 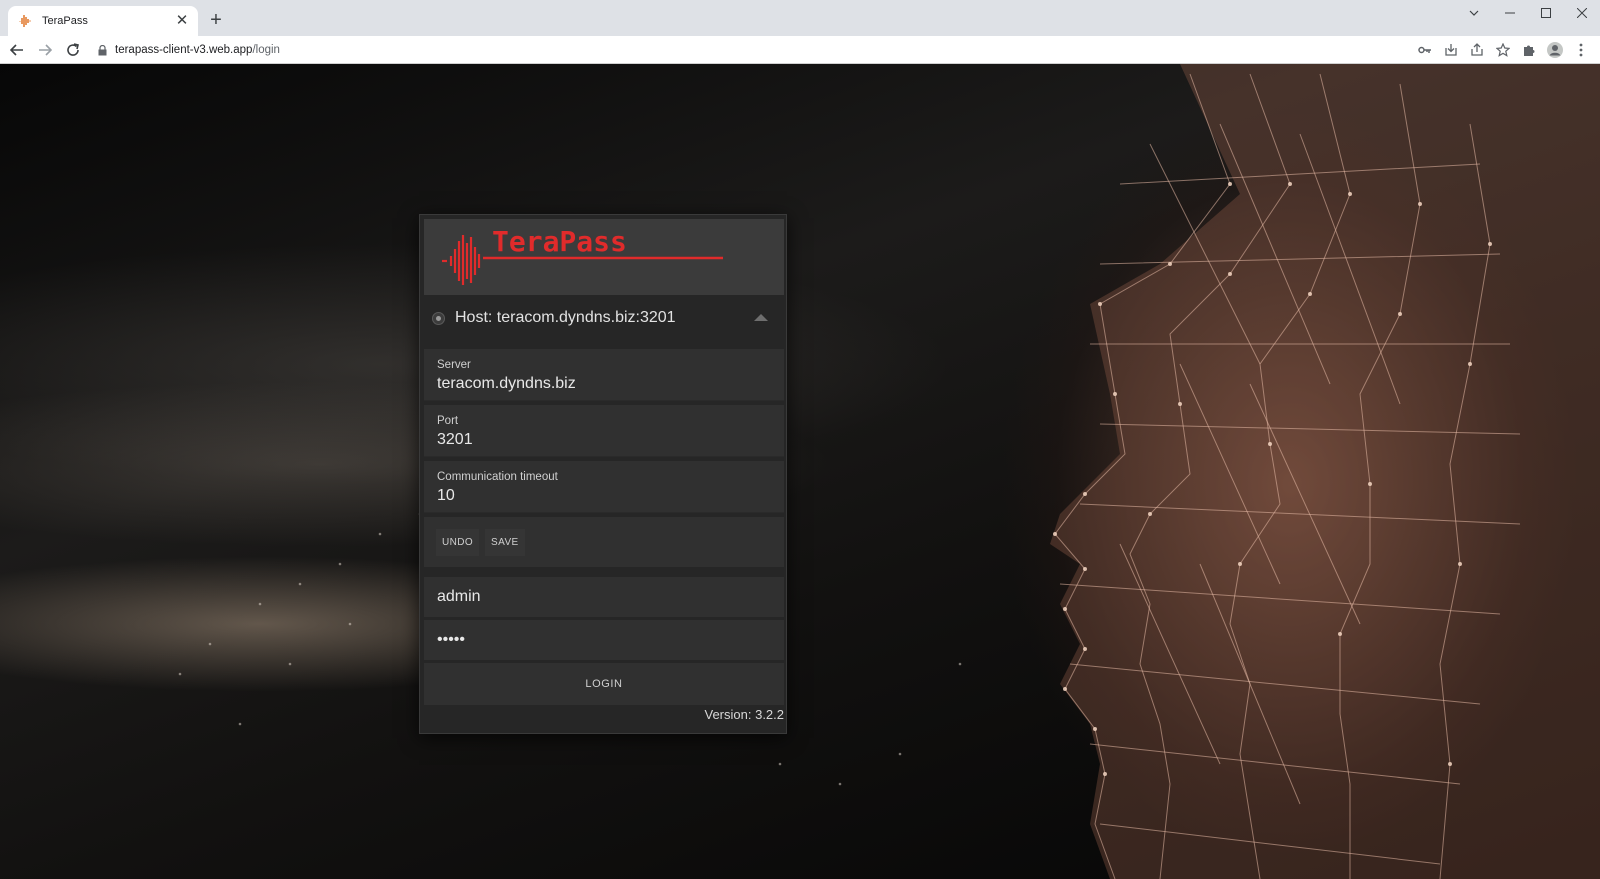 What do you see at coordinates (216, 20) in the screenshot?
I see `new-tab-button: +` at bounding box center [216, 20].